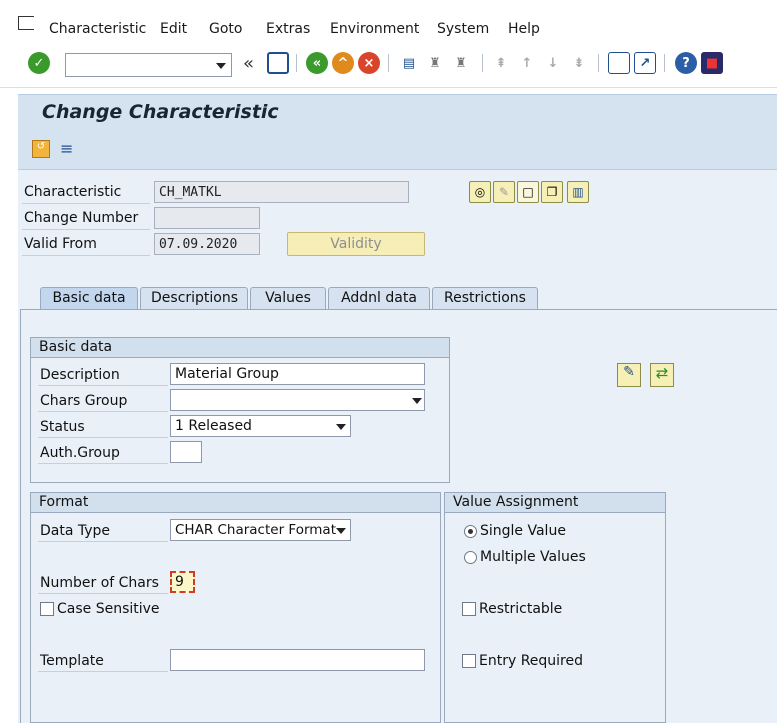 The height and width of the screenshot is (723, 777). I want to click on tab-descriptions: Descriptions, so click(194, 298).